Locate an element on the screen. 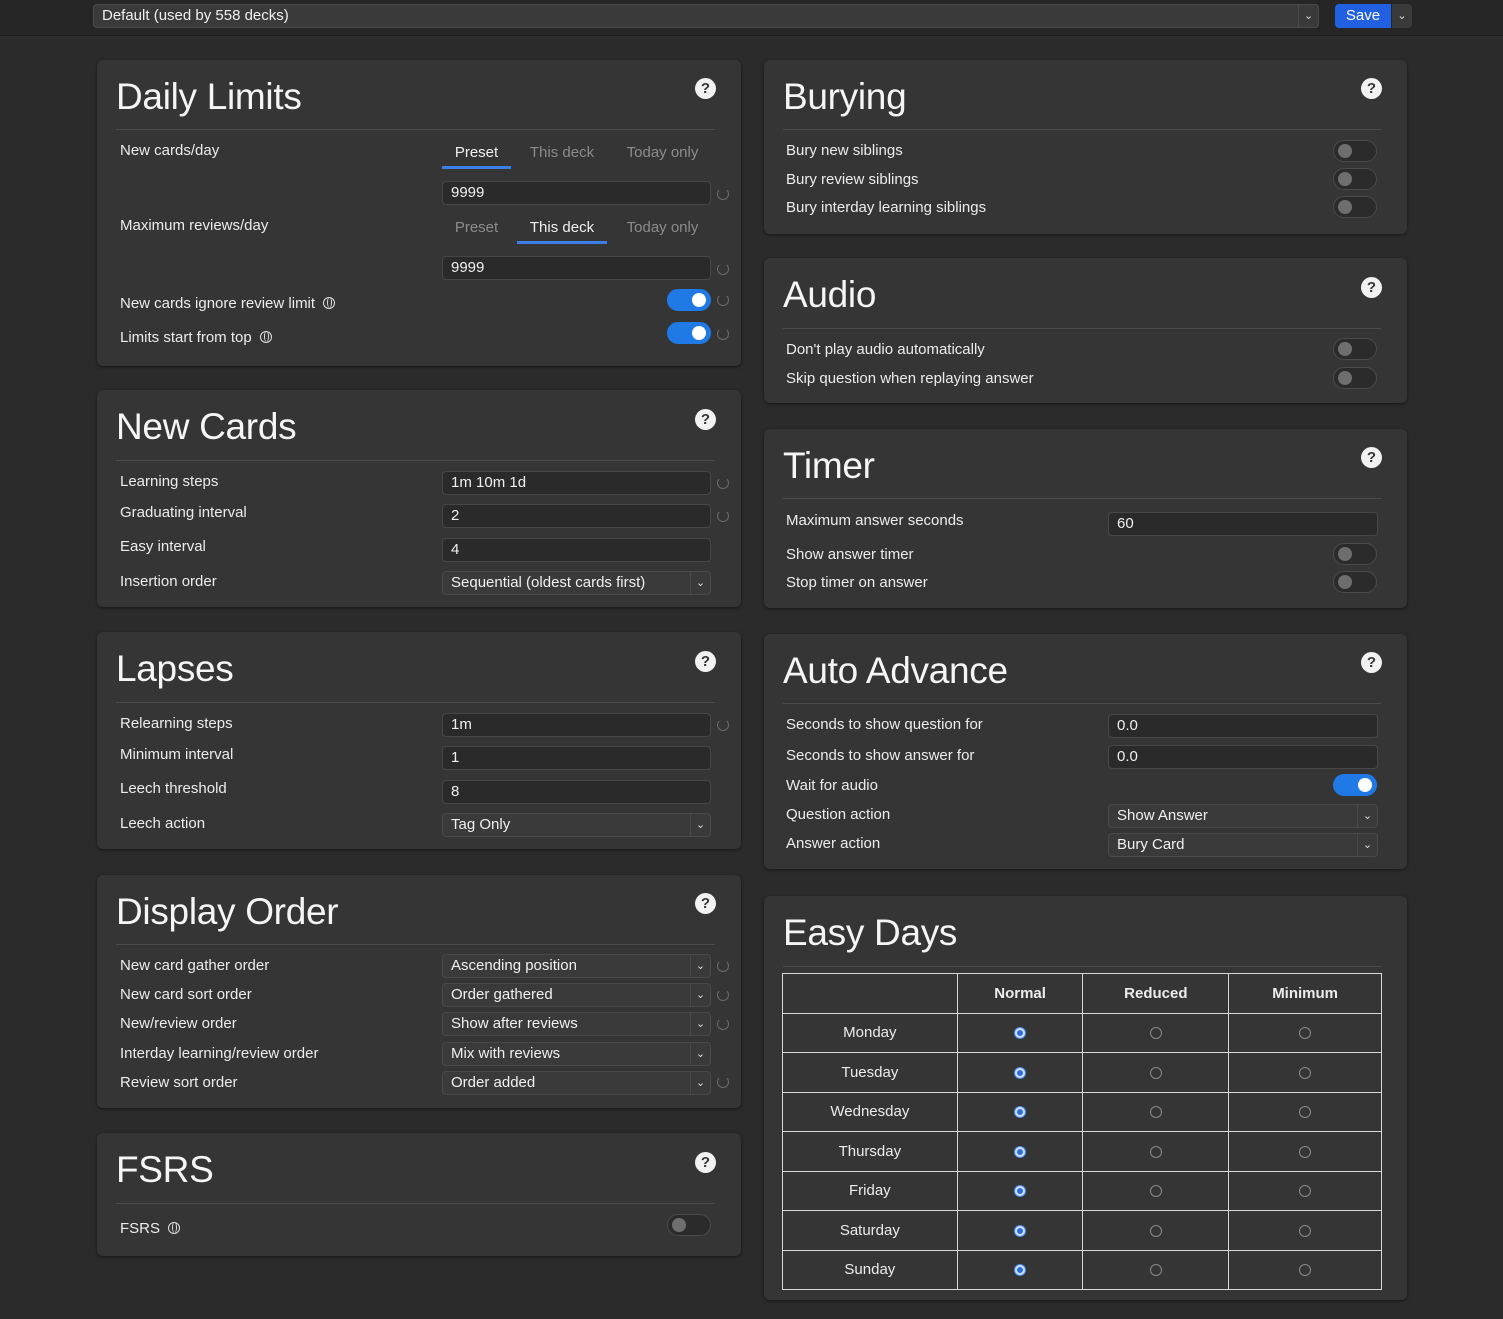  stop-timer-toggle is located at coordinates (1355, 582).